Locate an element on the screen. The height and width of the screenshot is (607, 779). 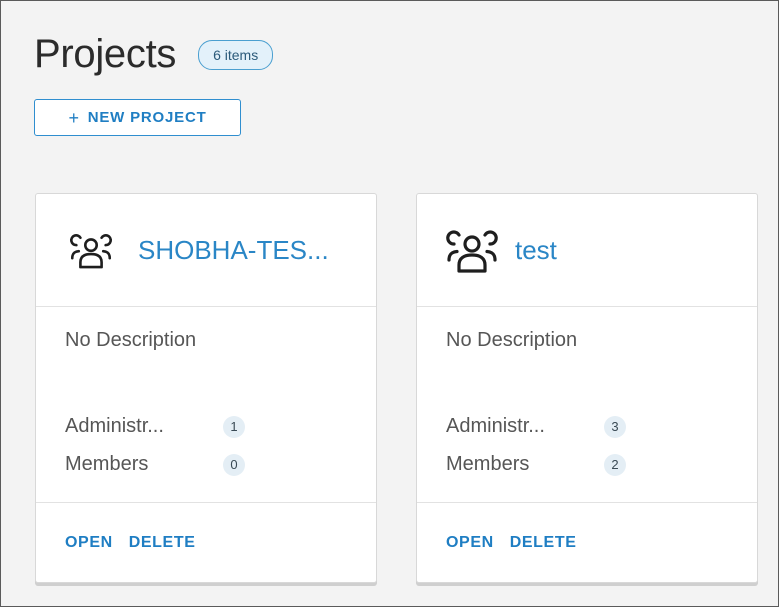
administrators-row: Administr... 3 is located at coordinates (536, 426).